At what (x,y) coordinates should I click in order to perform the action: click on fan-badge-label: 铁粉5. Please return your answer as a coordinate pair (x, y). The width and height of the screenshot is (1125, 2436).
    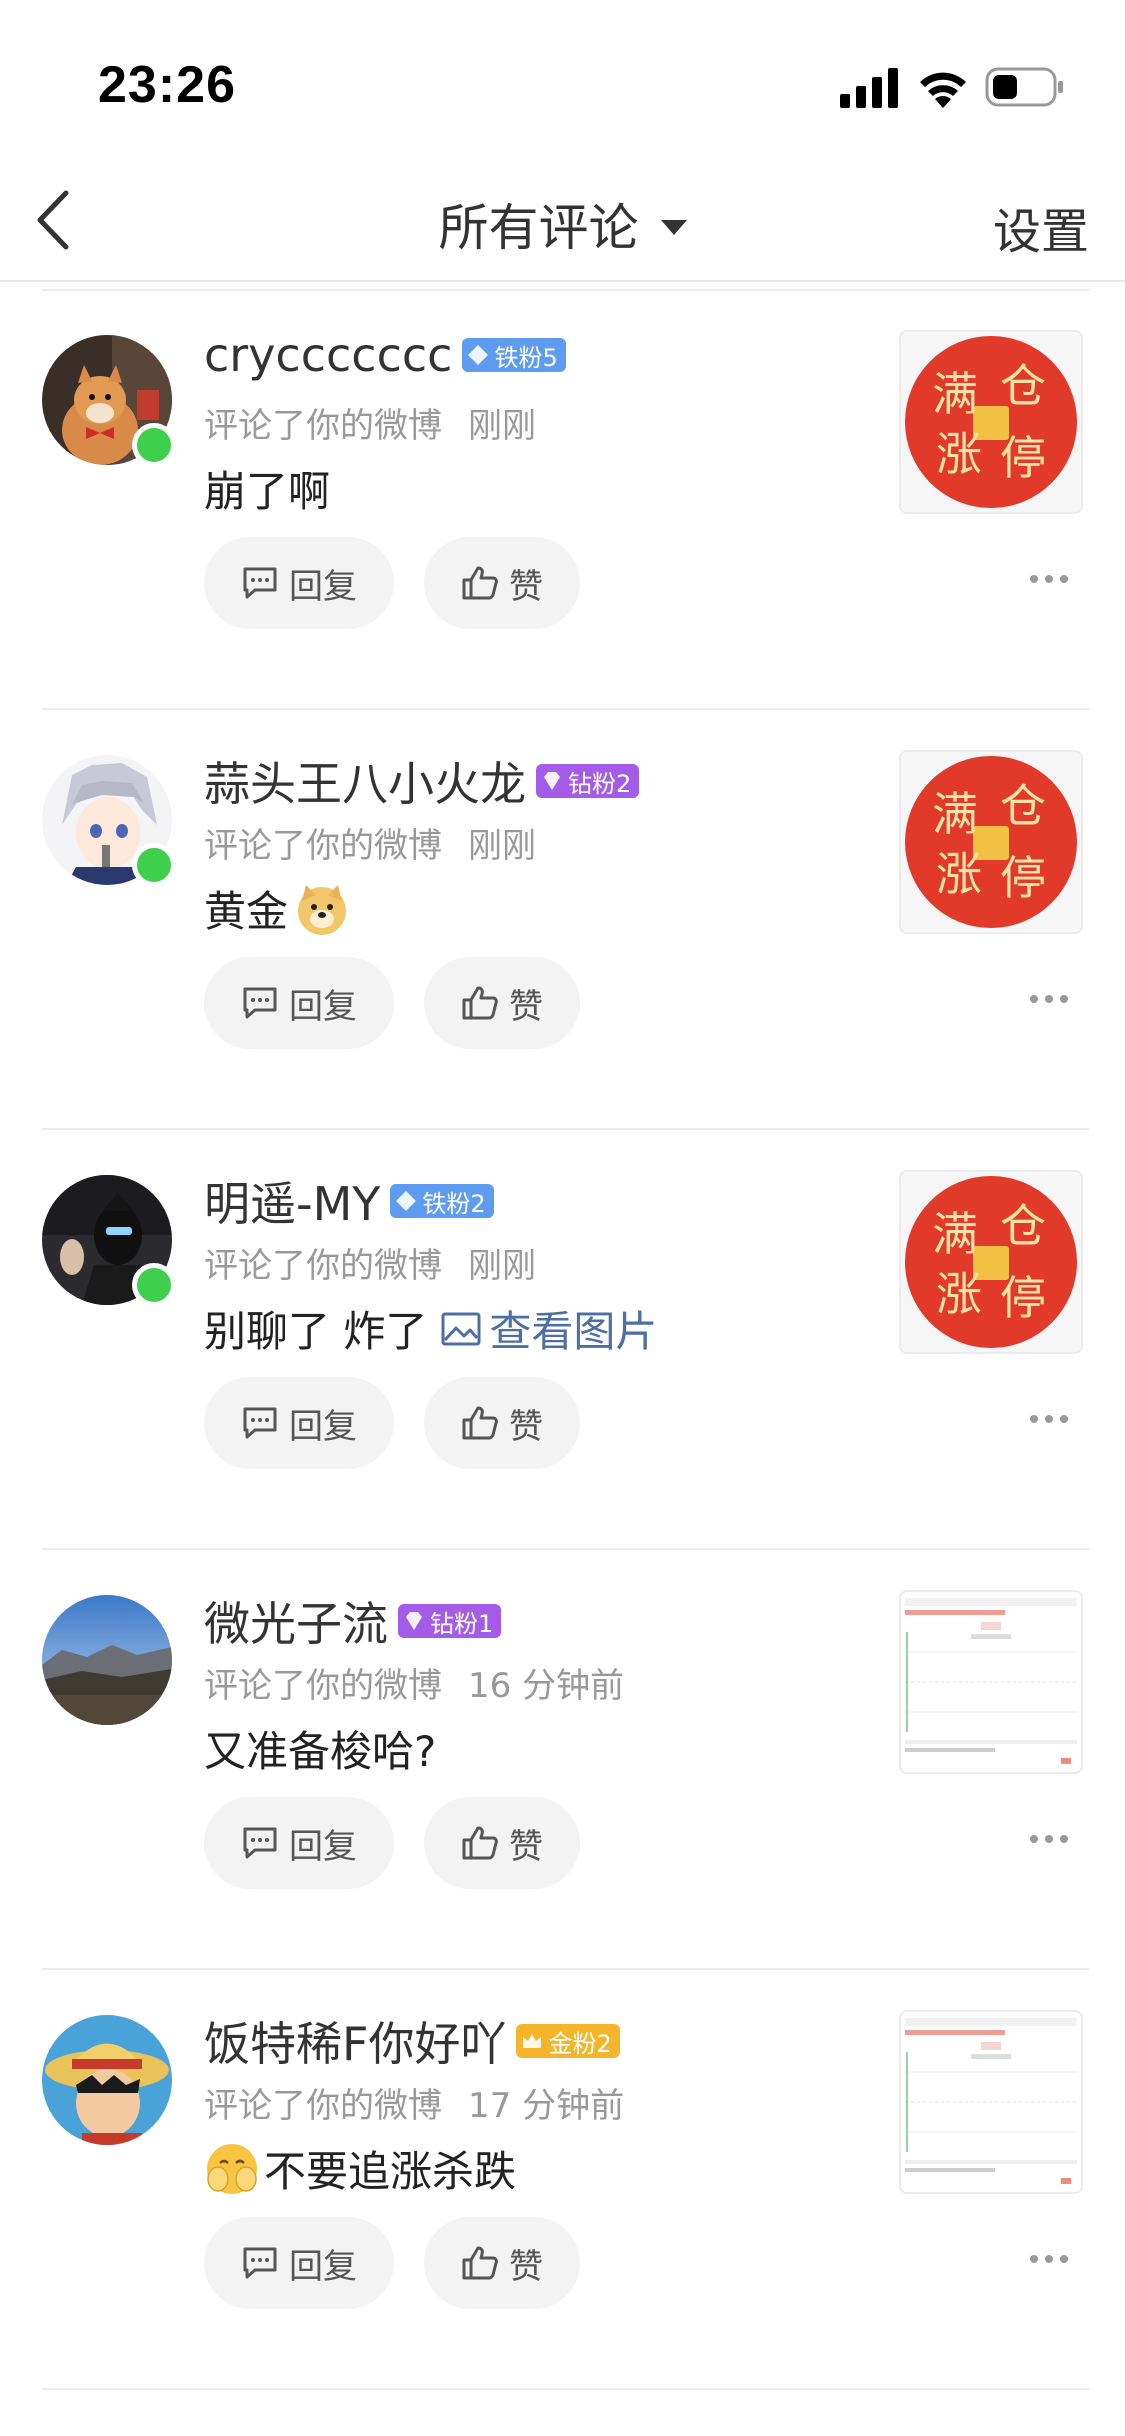
    Looking at the image, I should click on (526, 357).